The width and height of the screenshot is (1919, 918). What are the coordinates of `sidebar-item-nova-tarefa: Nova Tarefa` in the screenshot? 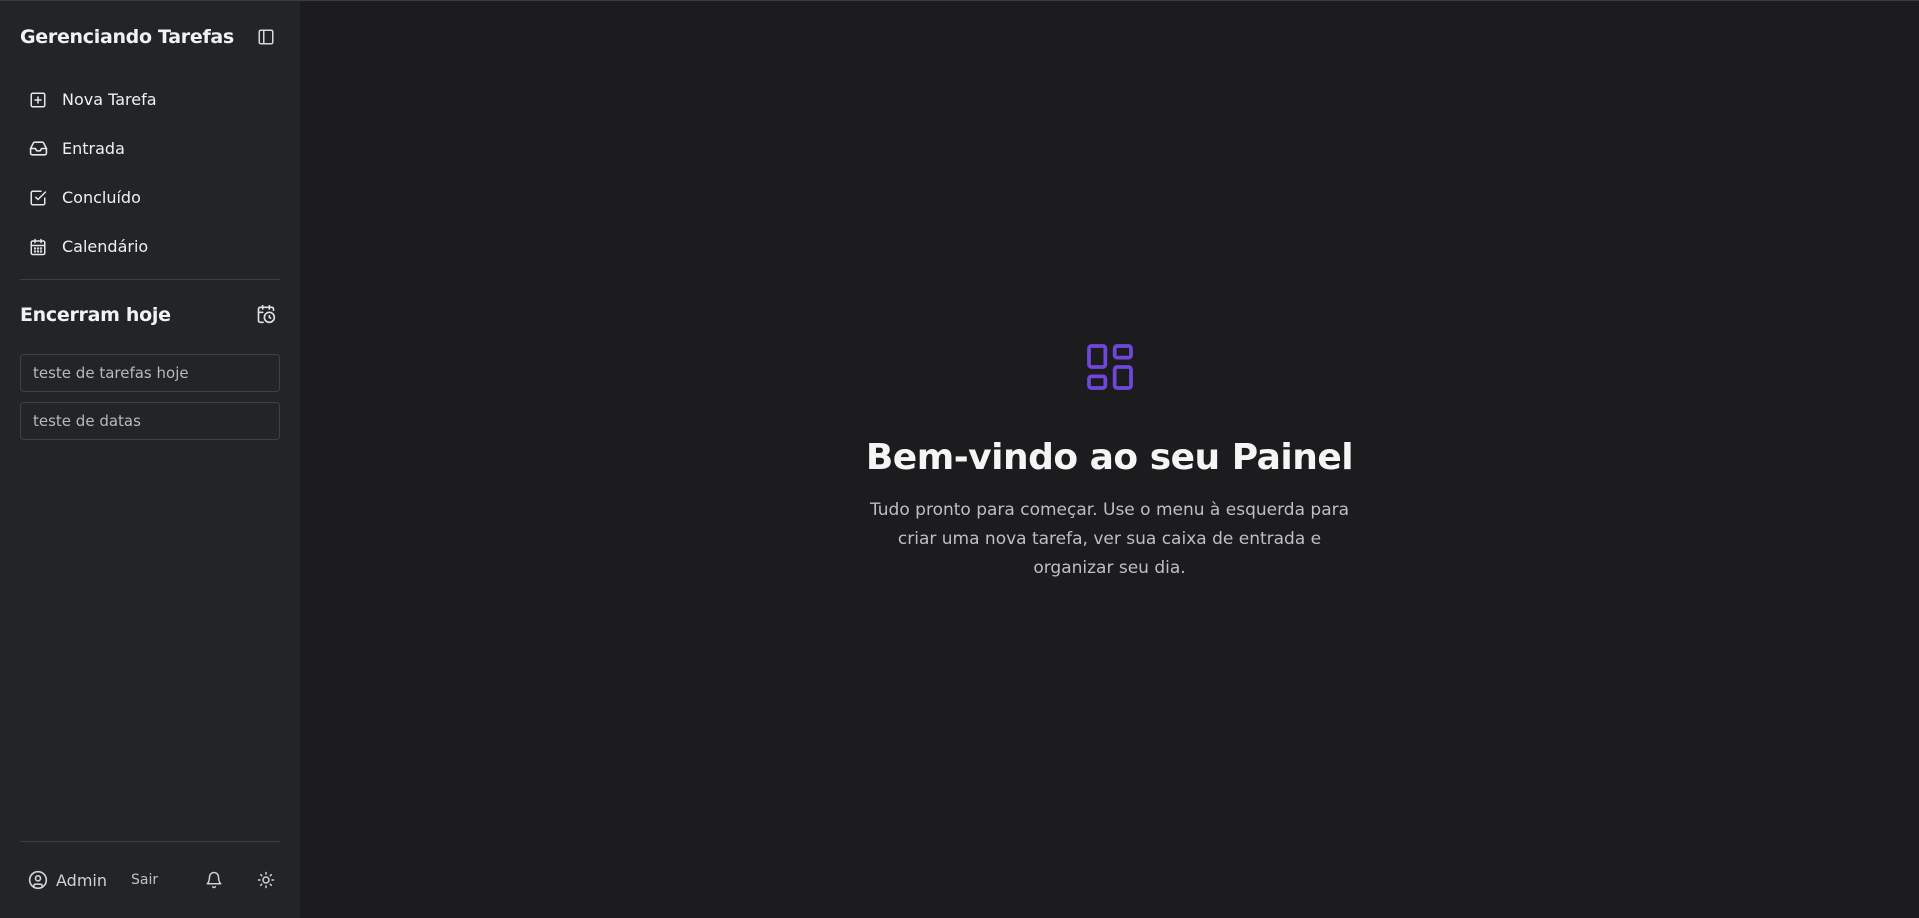 It's located at (150, 99).